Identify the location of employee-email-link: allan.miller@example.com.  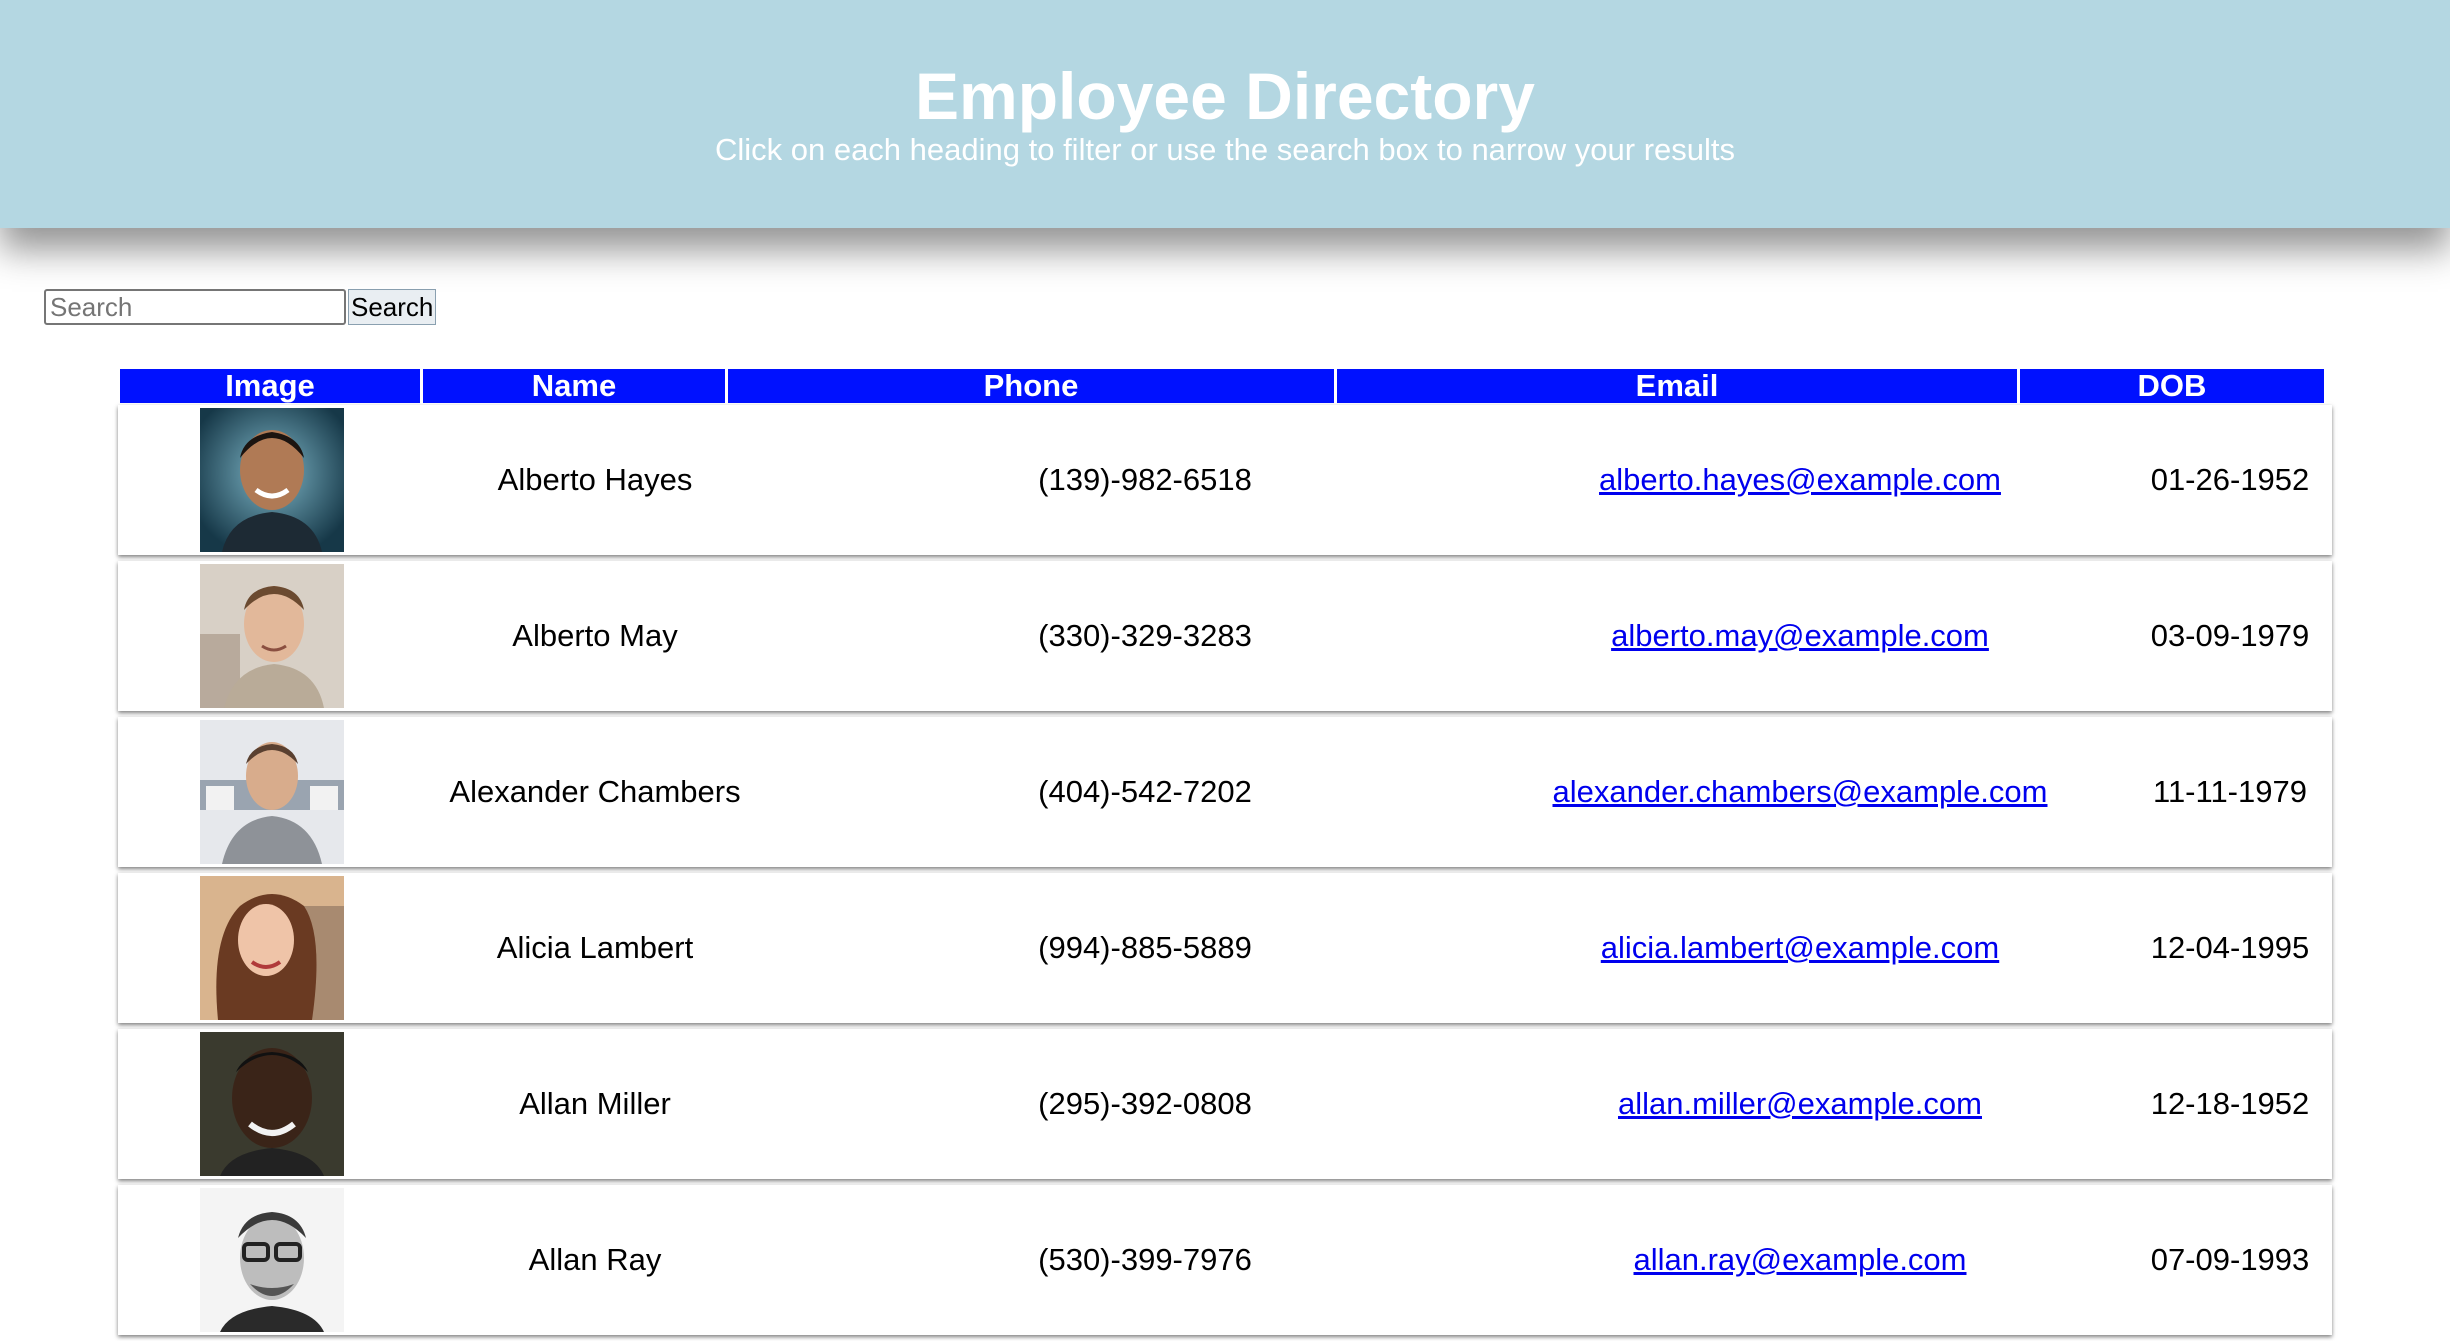
(1800, 1103).